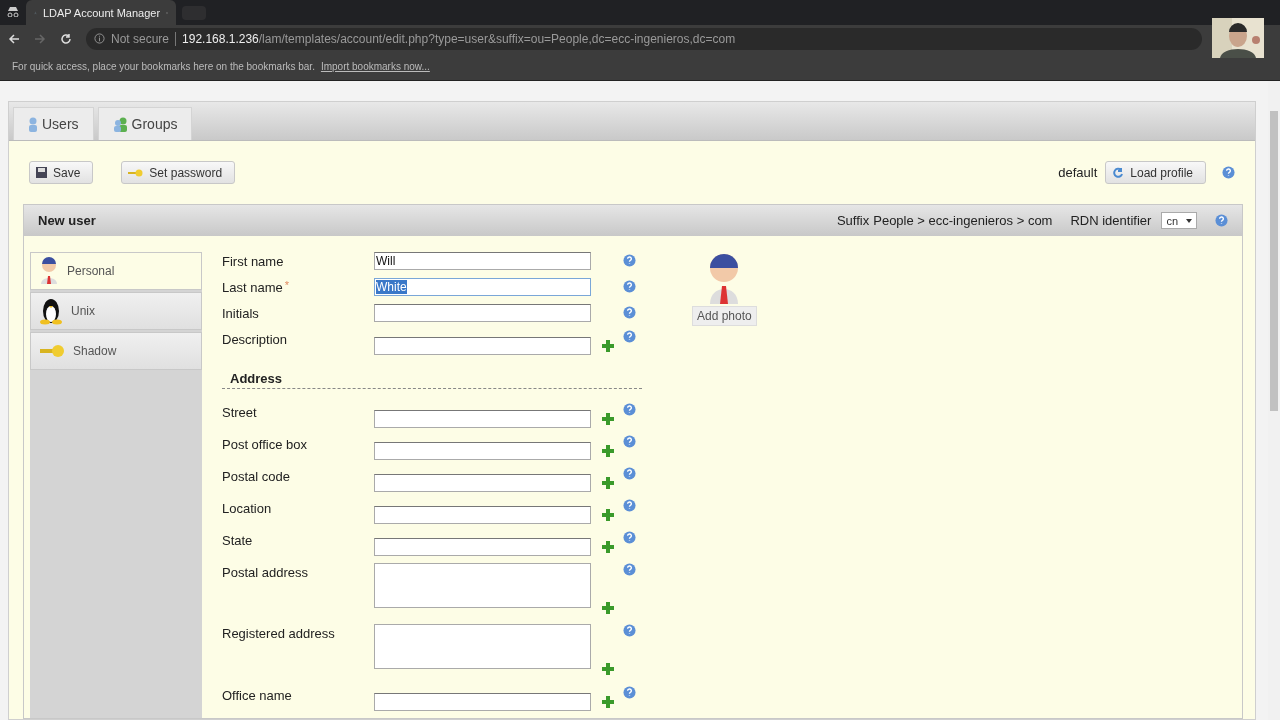 Image resolution: width=1280 pixels, height=720 pixels. I want to click on incognito-icon, so click(13, 12).